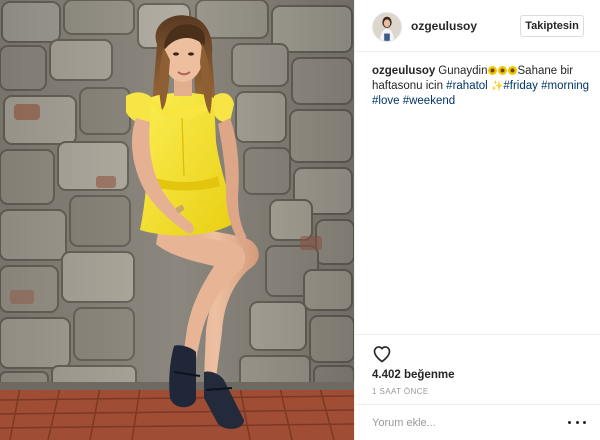 The width and height of the screenshot is (600, 440). I want to click on sparkle-icon: ✨, so click(497, 86).